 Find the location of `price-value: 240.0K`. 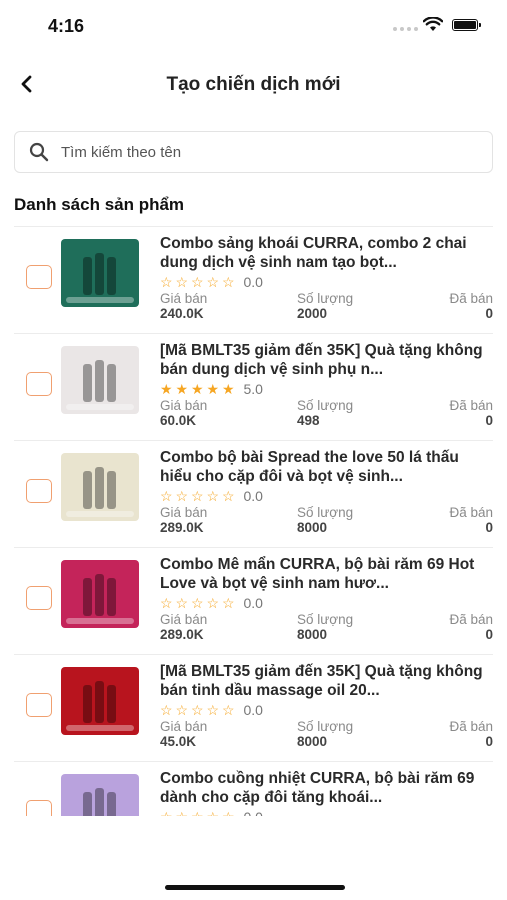

price-value: 240.0K is located at coordinates (182, 313).